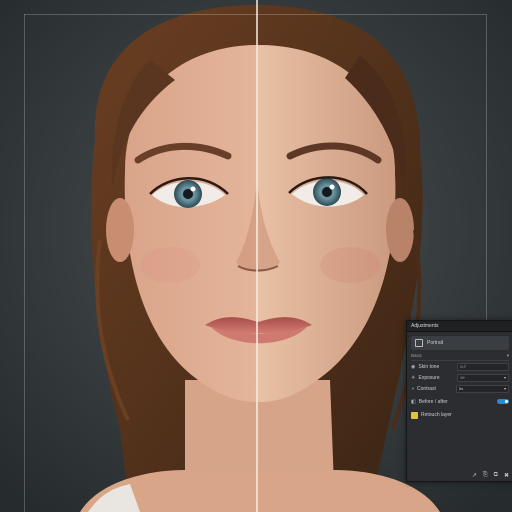 Image resolution: width=512 pixels, height=512 pixels. I want to click on checkbox-icon, so click(419, 343).